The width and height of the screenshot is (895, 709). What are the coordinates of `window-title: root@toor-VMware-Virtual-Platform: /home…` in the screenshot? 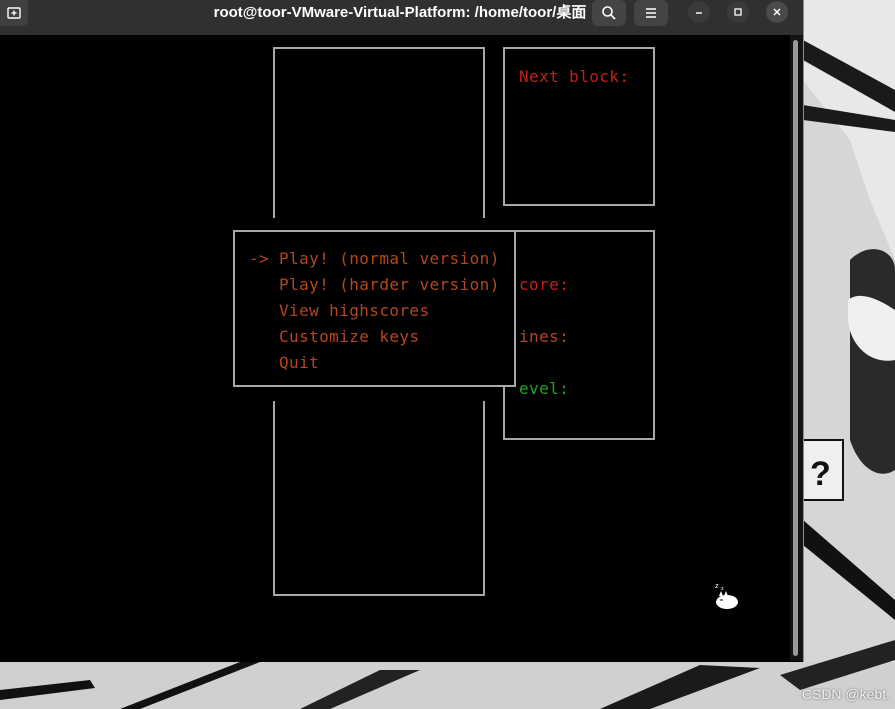 It's located at (400, 12).